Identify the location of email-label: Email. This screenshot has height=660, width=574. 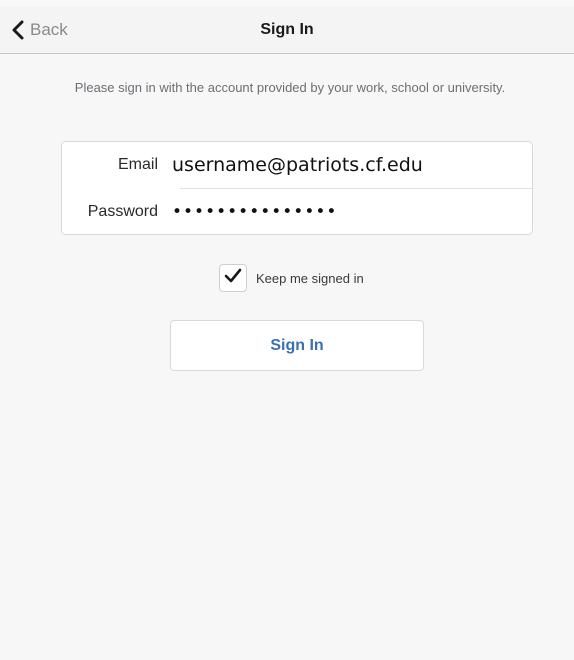
(137, 164).